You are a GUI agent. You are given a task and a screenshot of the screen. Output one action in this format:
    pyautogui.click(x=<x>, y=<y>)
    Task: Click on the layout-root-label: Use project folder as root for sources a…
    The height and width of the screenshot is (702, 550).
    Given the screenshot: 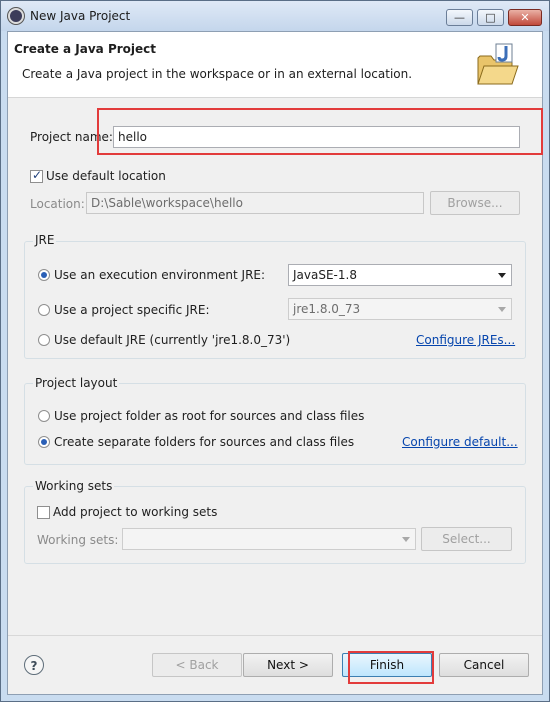 What is the action you would take?
    pyautogui.click(x=209, y=416)
    